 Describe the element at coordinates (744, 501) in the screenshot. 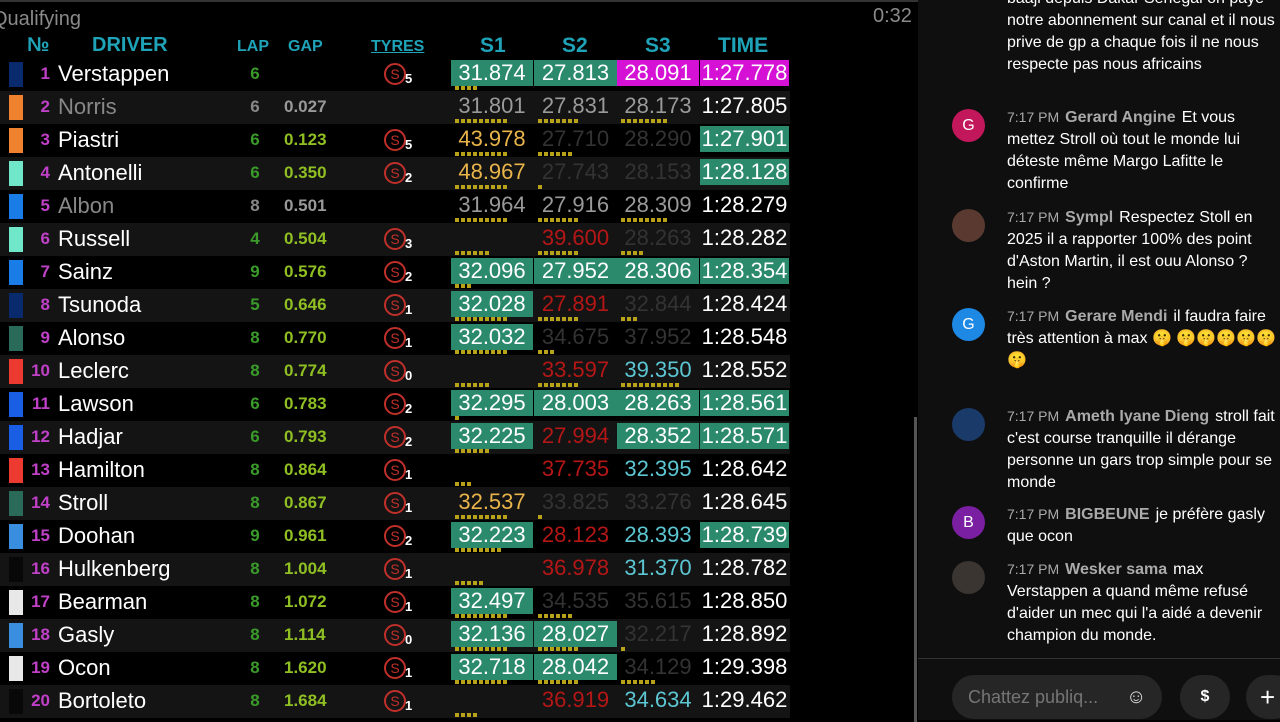

I see `lap-time: 1:28.645` at that location.